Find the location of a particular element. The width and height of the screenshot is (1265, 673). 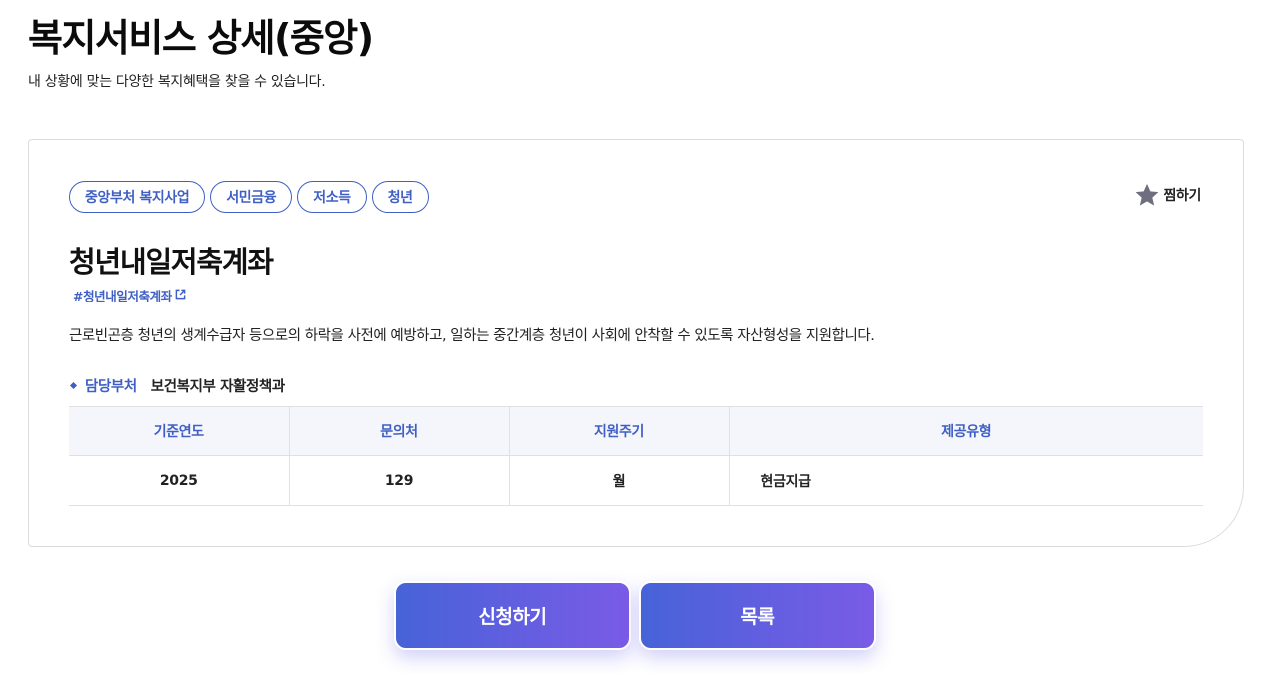

hashtag-link: #청년내일저축계좌 is located at coordinates (129, 294).